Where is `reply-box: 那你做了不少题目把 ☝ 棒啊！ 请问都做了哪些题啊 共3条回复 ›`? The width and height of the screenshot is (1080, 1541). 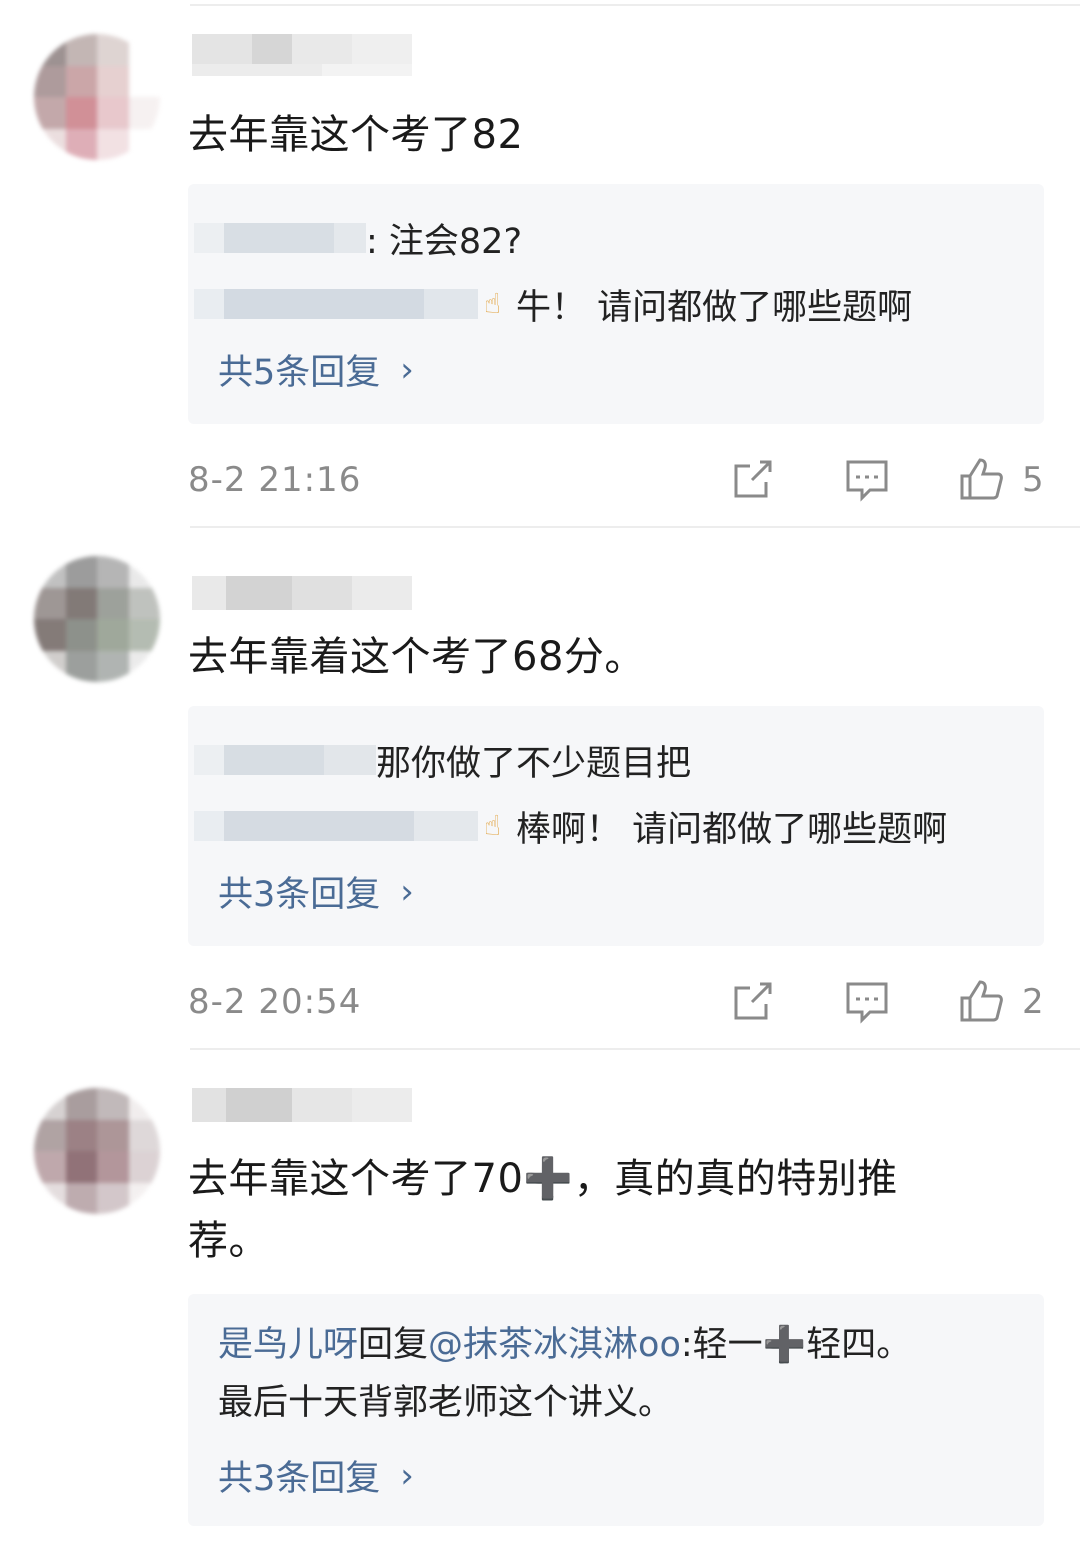
reply-box: 那你做了不少题目把 ☝ 棒啊！ 请问都做了哪些题啊 共3条回复 › is located at coordinates (616, 826).